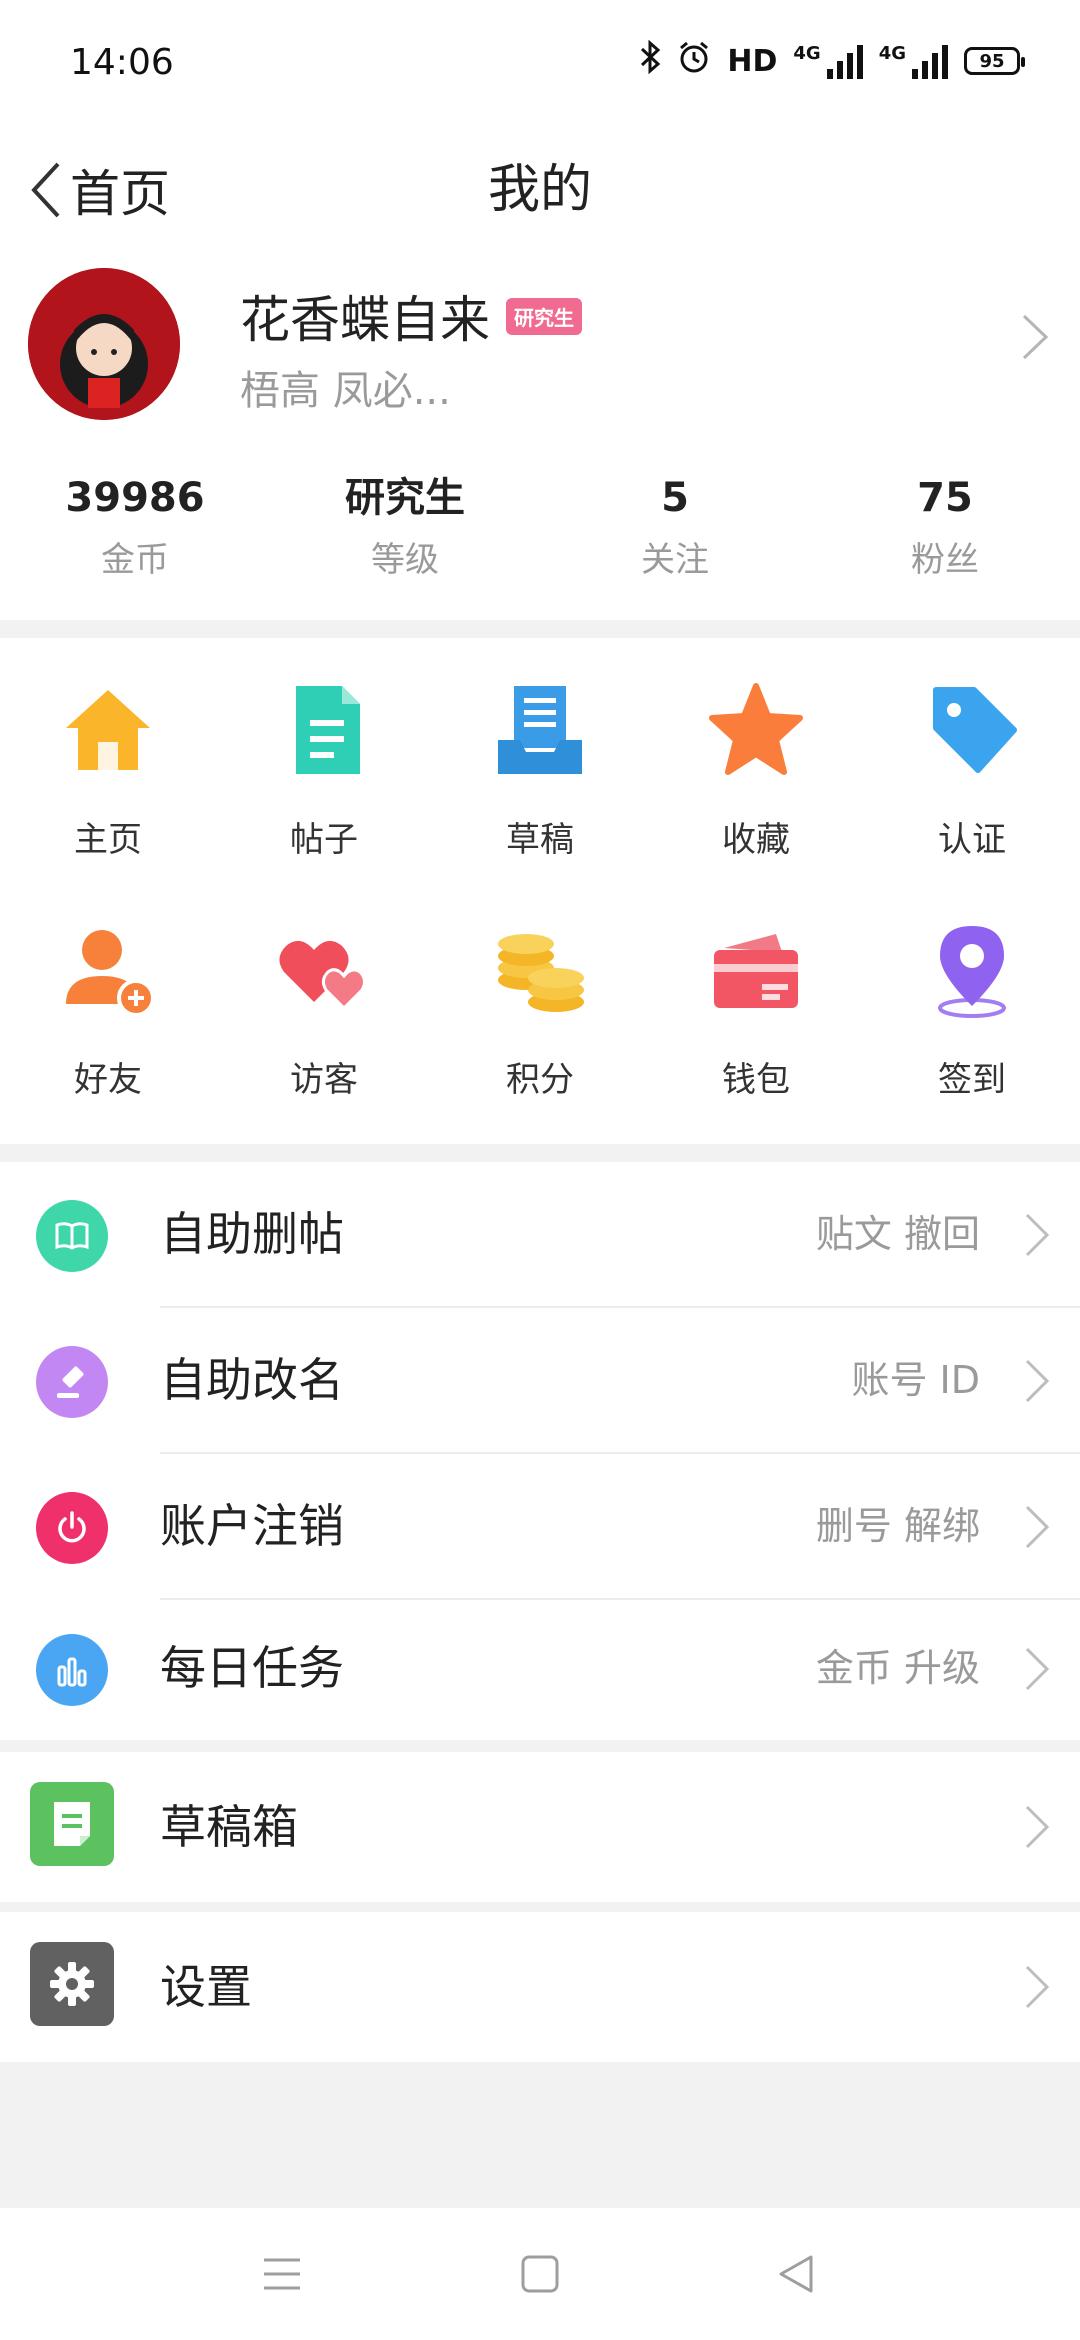 This screenshot has width=1080, height=2340. What do you see at coordinates (108, 730) in the screenshot?
I see `home-icon` at bounding box center [108, 730].